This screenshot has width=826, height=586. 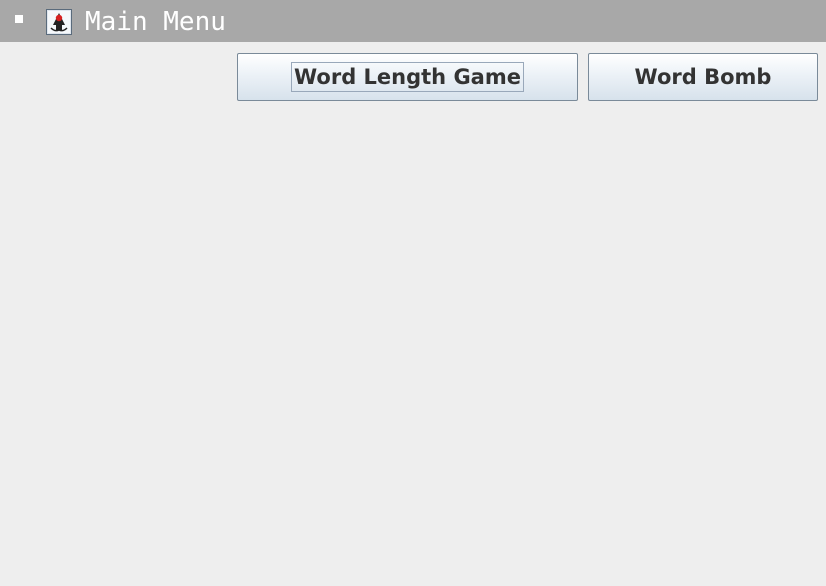 I want to click on window-title: Main Menu, so click(x=155, y=22).